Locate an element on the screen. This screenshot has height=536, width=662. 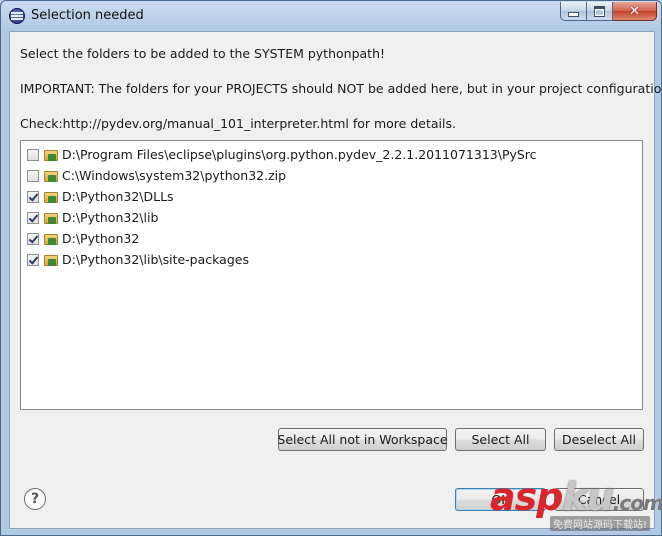
select-all-button: Select All is located at coordinates (500, 439).